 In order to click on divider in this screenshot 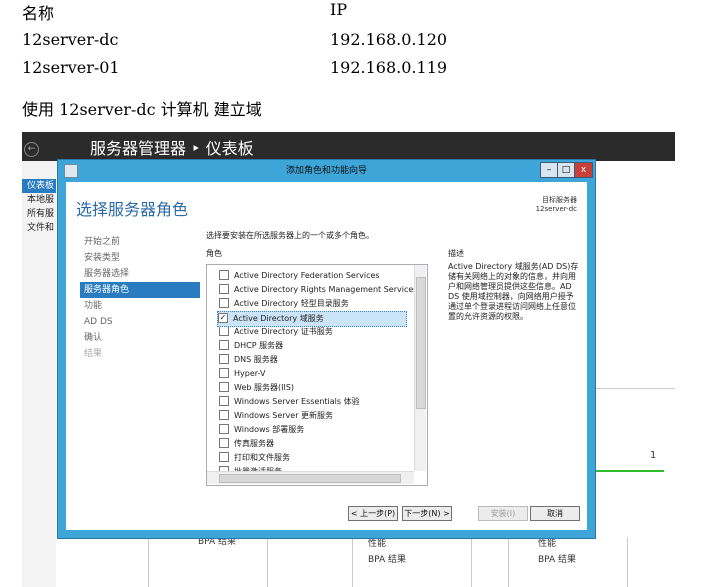, I will do `click(634, 388)`.